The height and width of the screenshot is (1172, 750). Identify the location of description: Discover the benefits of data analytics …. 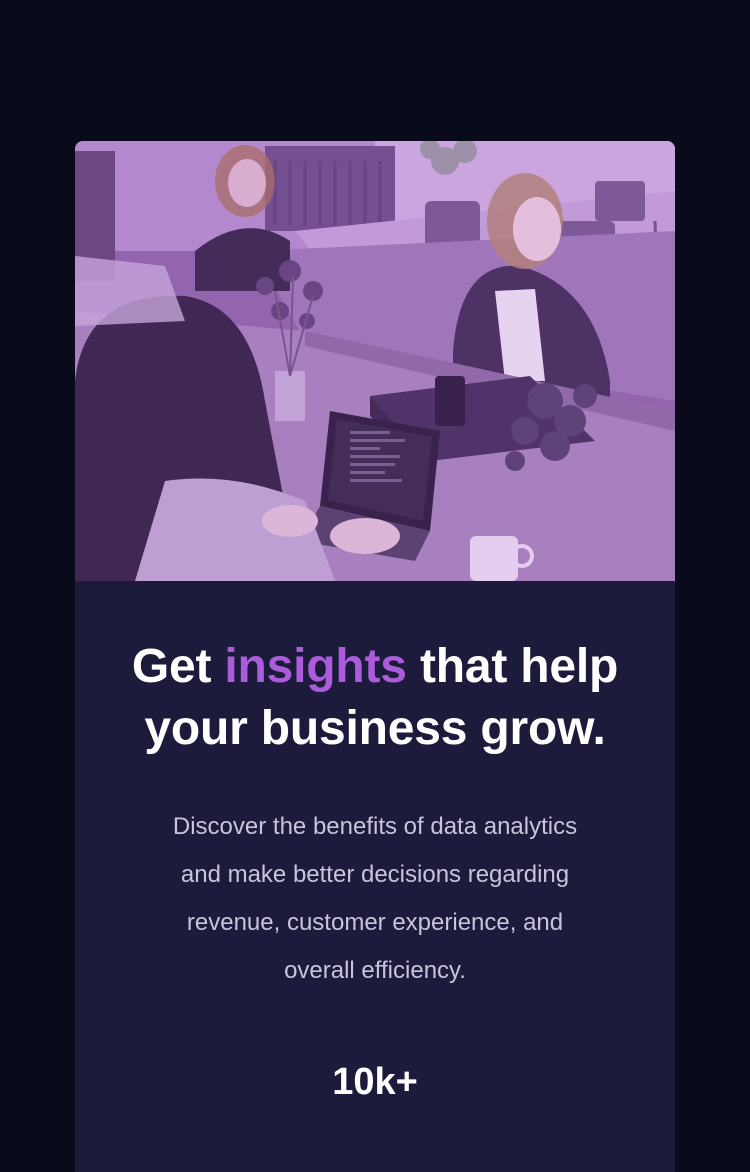
(375, 898).